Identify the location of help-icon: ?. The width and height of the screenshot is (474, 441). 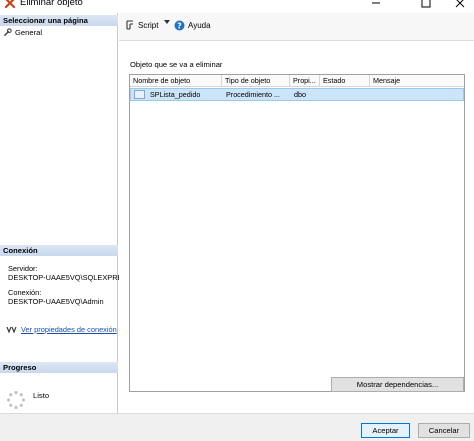
(179, 25).